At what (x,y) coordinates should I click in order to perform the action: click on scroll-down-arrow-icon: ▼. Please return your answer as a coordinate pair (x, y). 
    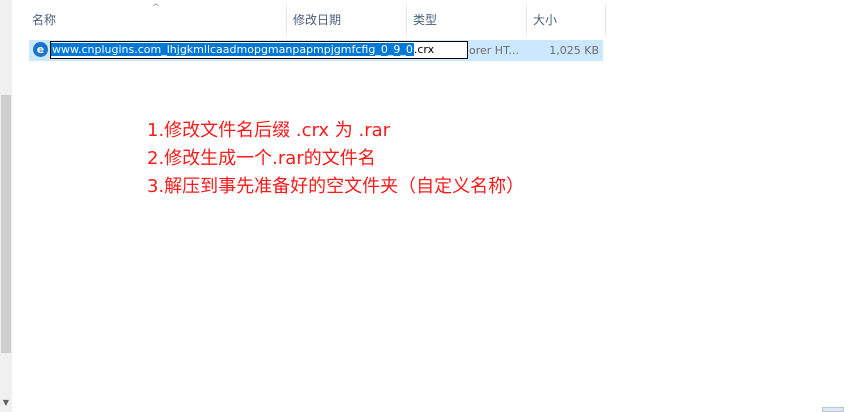
    Looking at the image, I should click on (6, 403).